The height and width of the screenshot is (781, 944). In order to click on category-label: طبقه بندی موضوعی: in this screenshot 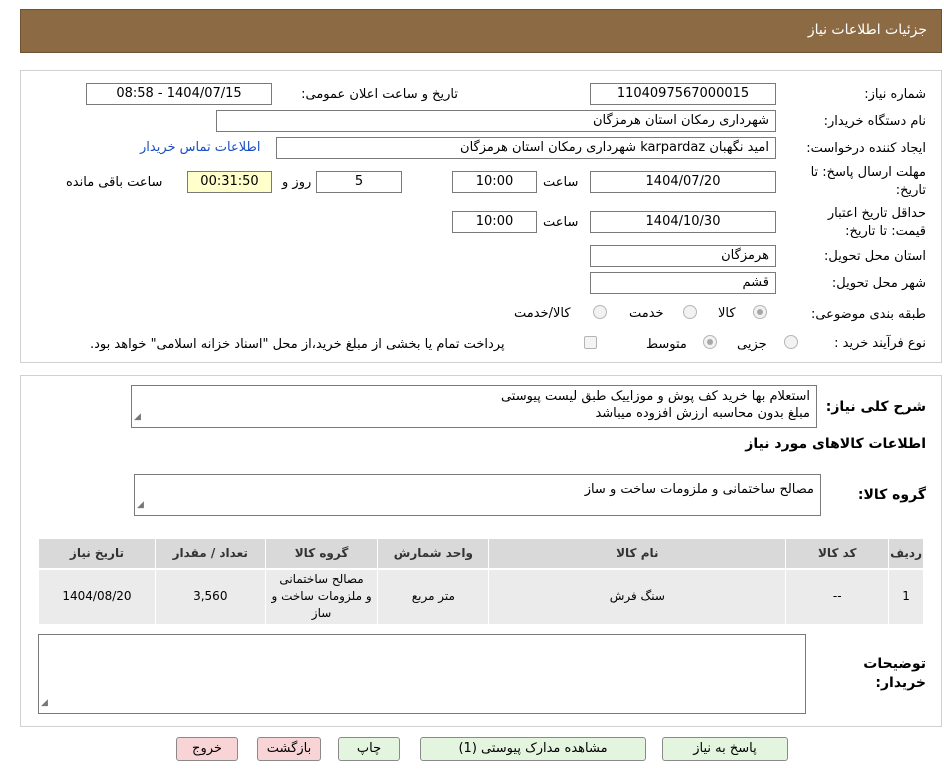, I will do `click(868, 314)`.